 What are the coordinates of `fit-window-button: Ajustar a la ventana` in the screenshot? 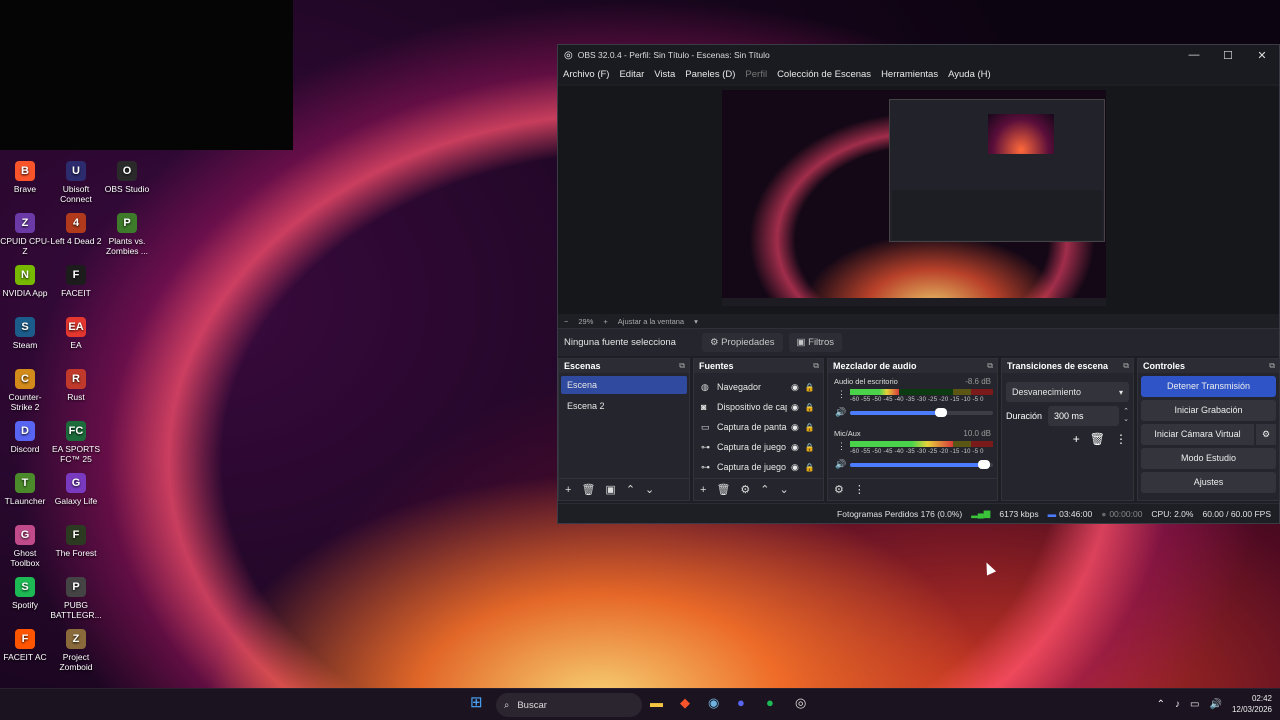 It's located at (651, 321).